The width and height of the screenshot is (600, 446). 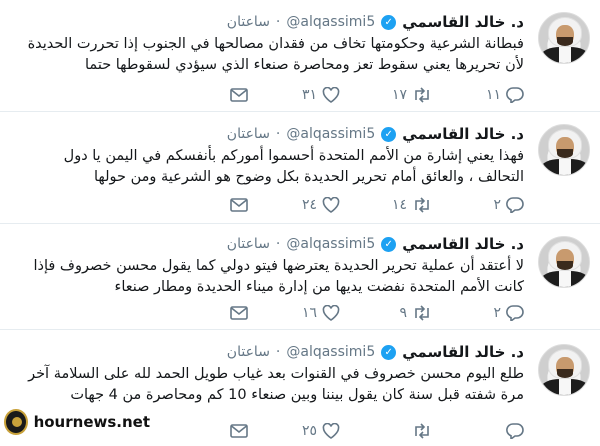 I want to click on watermark-logo-icon, so click(x=16, y=422).